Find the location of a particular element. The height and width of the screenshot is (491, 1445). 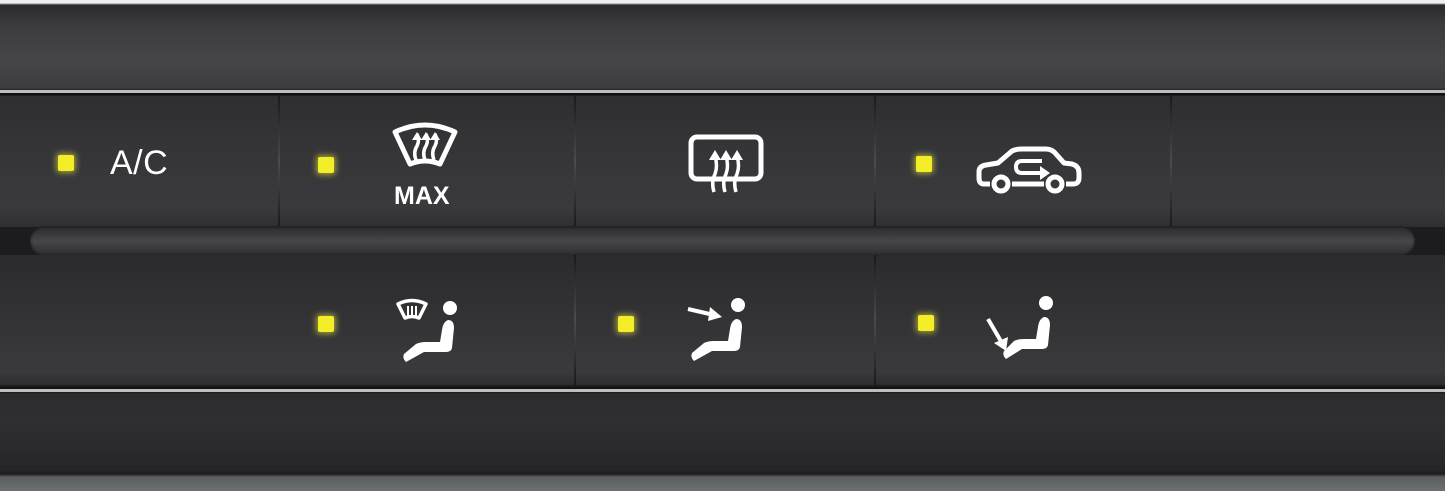

face-vent-mode-icon is located at coordinates (716, 329).